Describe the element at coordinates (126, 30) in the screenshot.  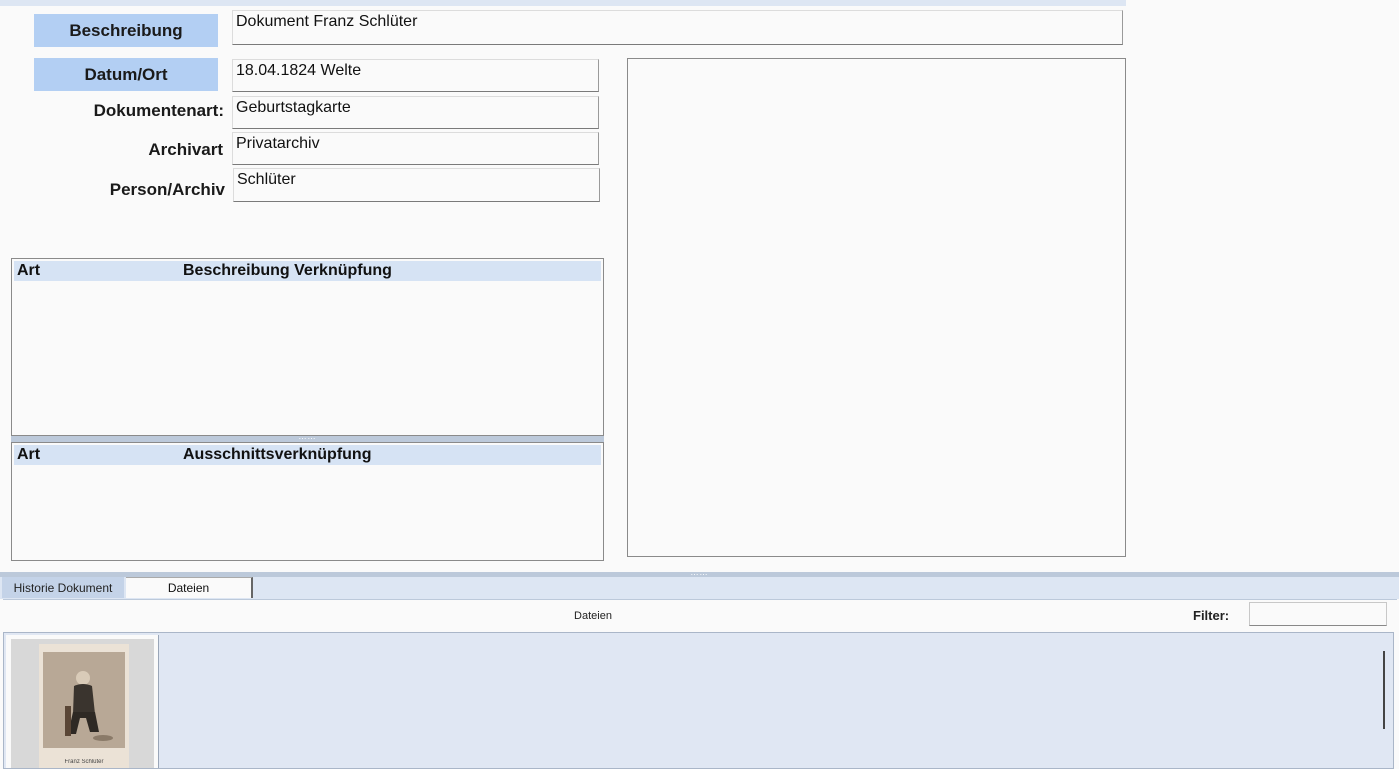
I see `beschreibung-label-button: Beschreibung` at that location.